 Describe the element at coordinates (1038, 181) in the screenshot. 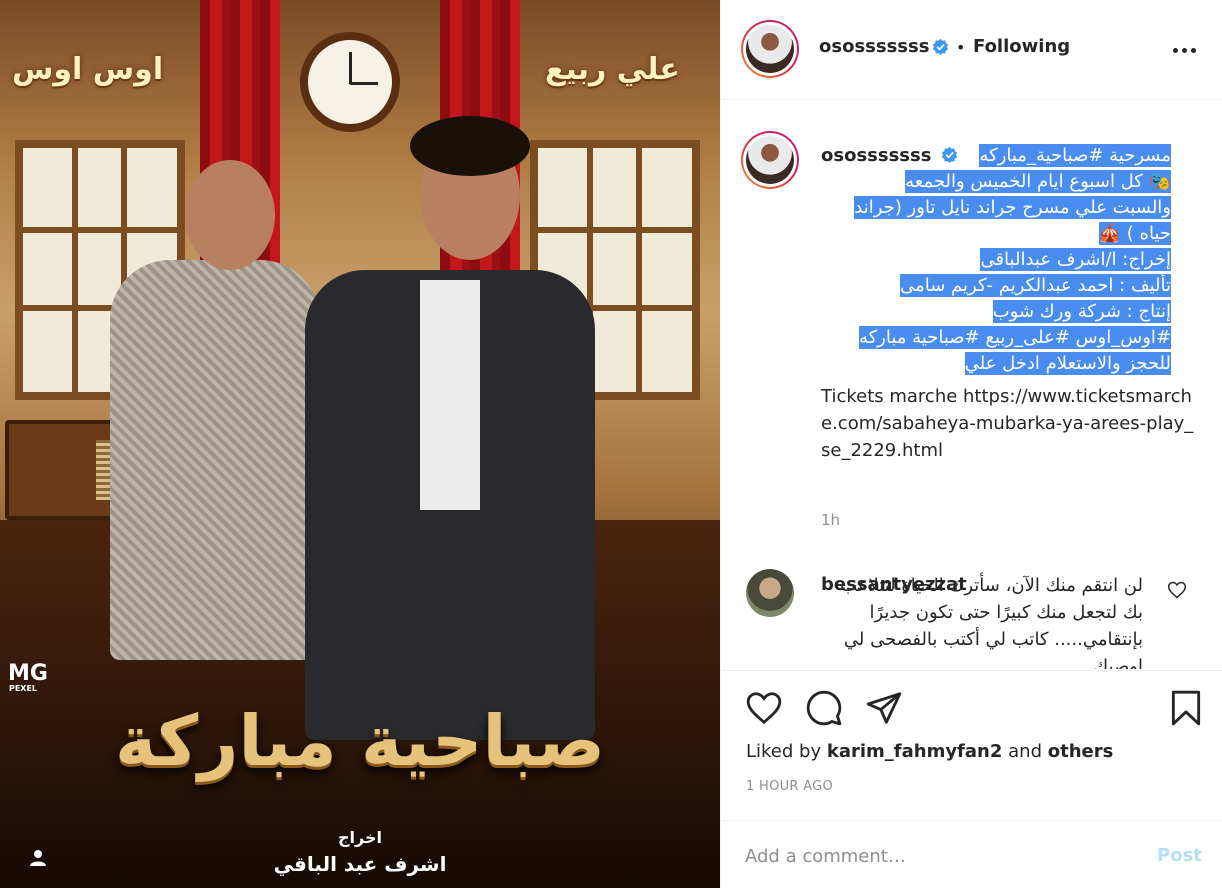

I see `caption-line: 🎭 كل اسبوع ايام الخميس والجمعه` at that location.